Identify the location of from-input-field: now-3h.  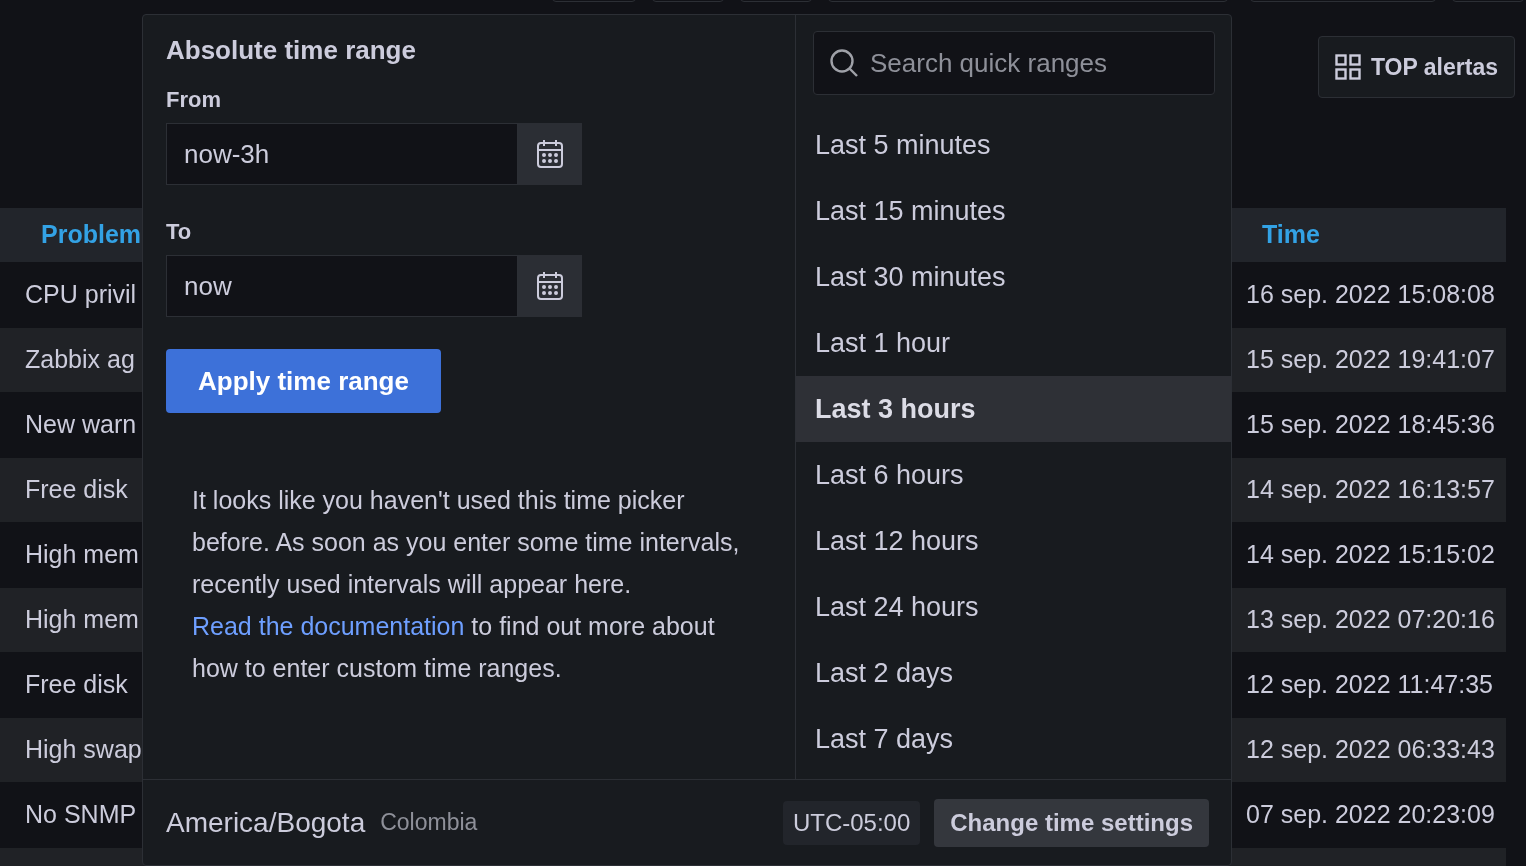
(342, 154).